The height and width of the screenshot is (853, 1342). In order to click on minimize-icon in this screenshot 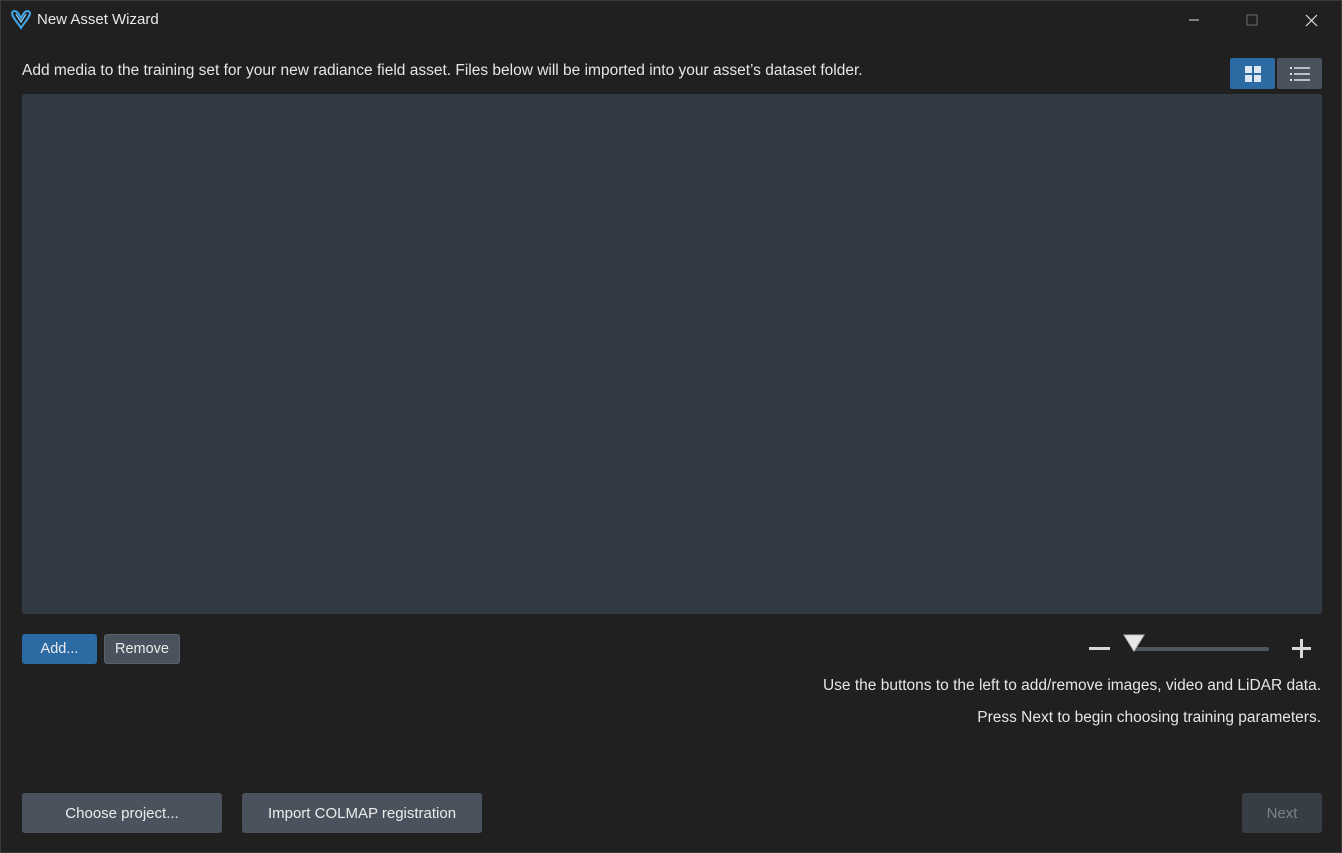, I will do `click(1194, 20)`.